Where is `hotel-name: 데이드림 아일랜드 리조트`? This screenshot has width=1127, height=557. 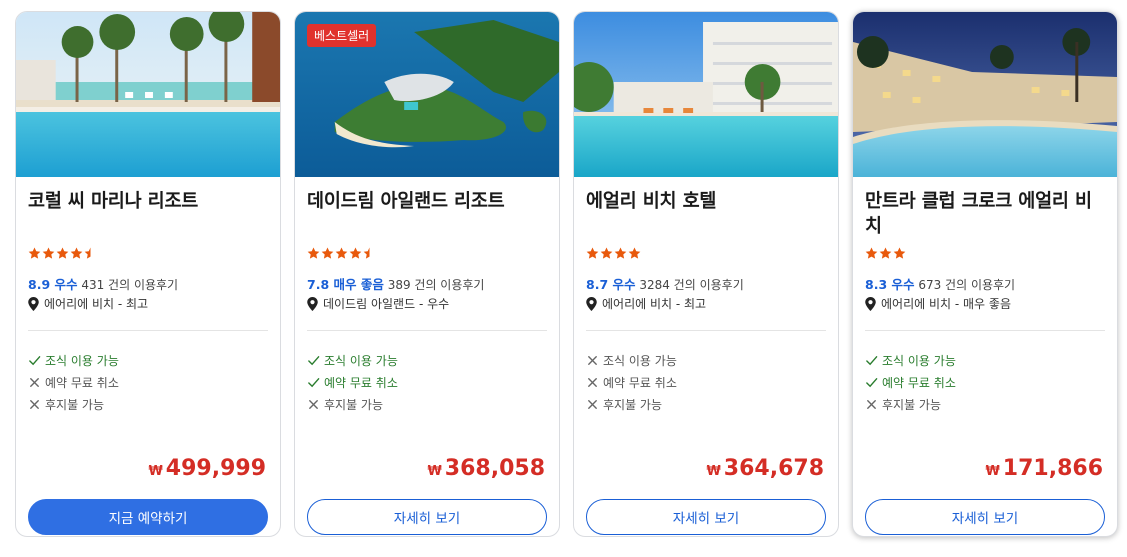
hotel-name: 데이드림 아일랜드 리조트 is located at coordinates (427, 201).